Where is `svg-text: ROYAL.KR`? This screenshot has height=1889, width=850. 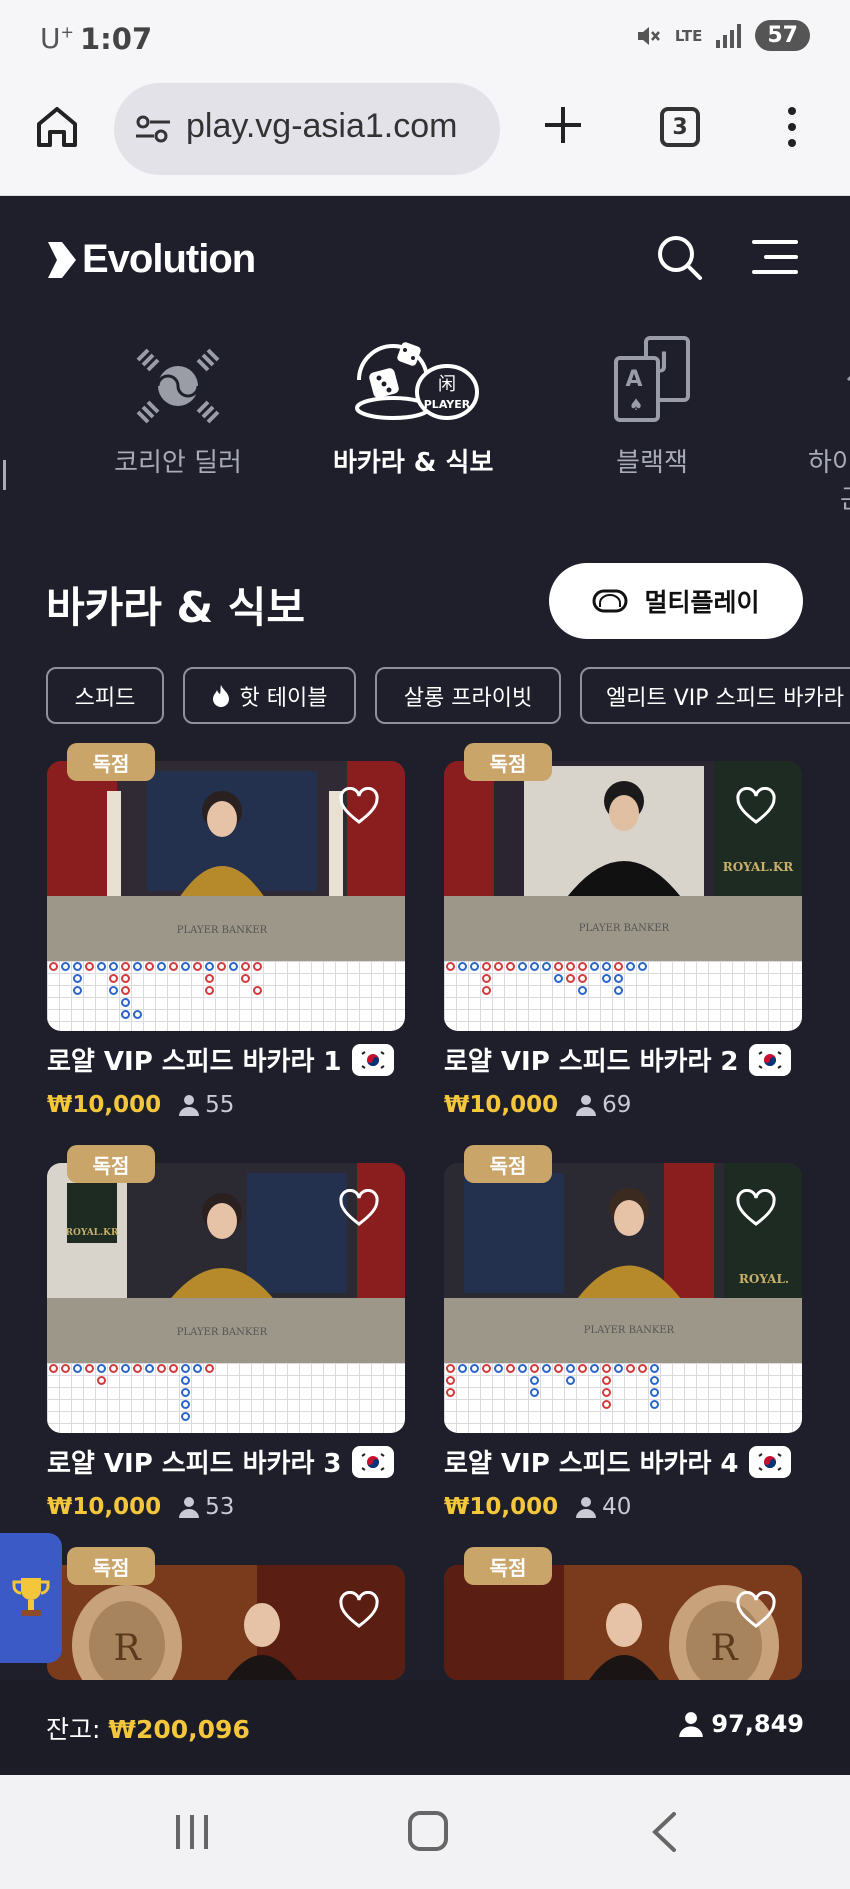
svg-text: ROYAL.KR is located at coordinates (759, 867).